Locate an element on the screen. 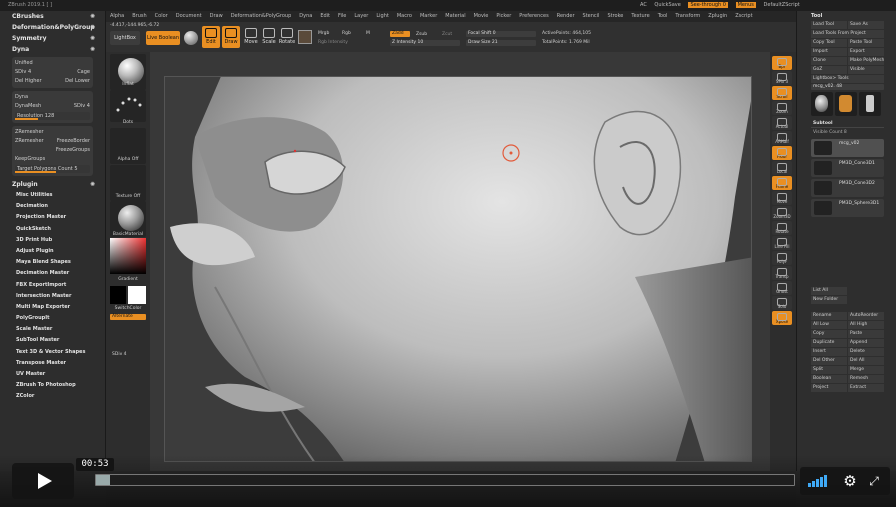 Image resolution: width=896 pixels, height=507 pixels. plugin-item: ZColor is located at coordinates (52, 396).